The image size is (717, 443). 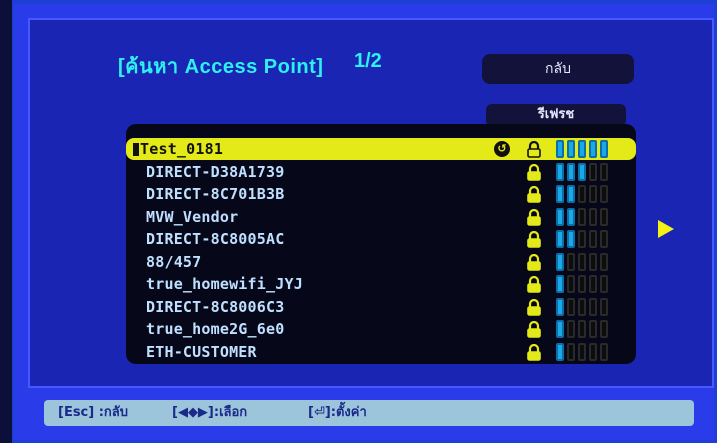 What do you see at coordinates (369, 413) in the screenshot?
I see `key-hint-bar: [Esc] :กลับ [◀◆▶]:เลือก [⏎]:ตั้งค่า` at bounding box center [369, 413].